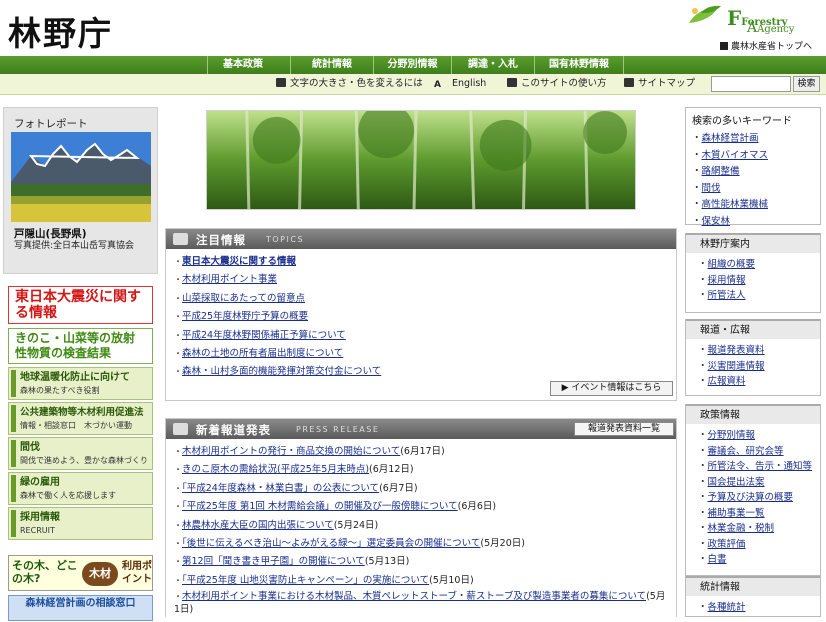  I want to click on list-item: 白書, so click(759, 560).